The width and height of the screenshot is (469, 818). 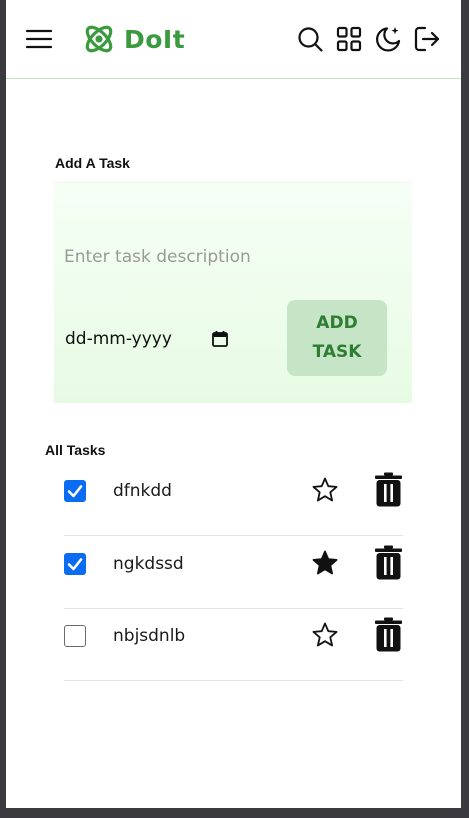 I want to click on app-name: DoIt, so click(x=155, y=39).